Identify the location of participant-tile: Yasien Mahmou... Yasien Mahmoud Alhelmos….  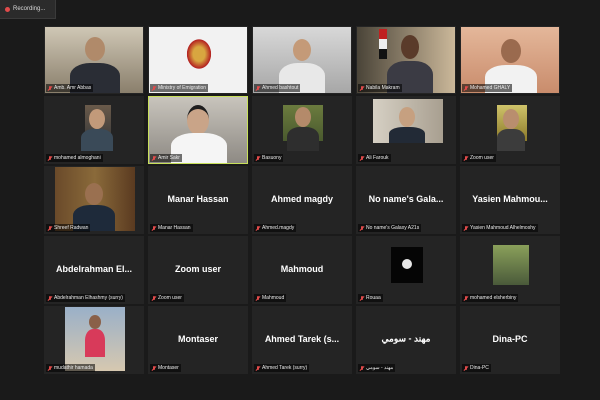
(510, 200).